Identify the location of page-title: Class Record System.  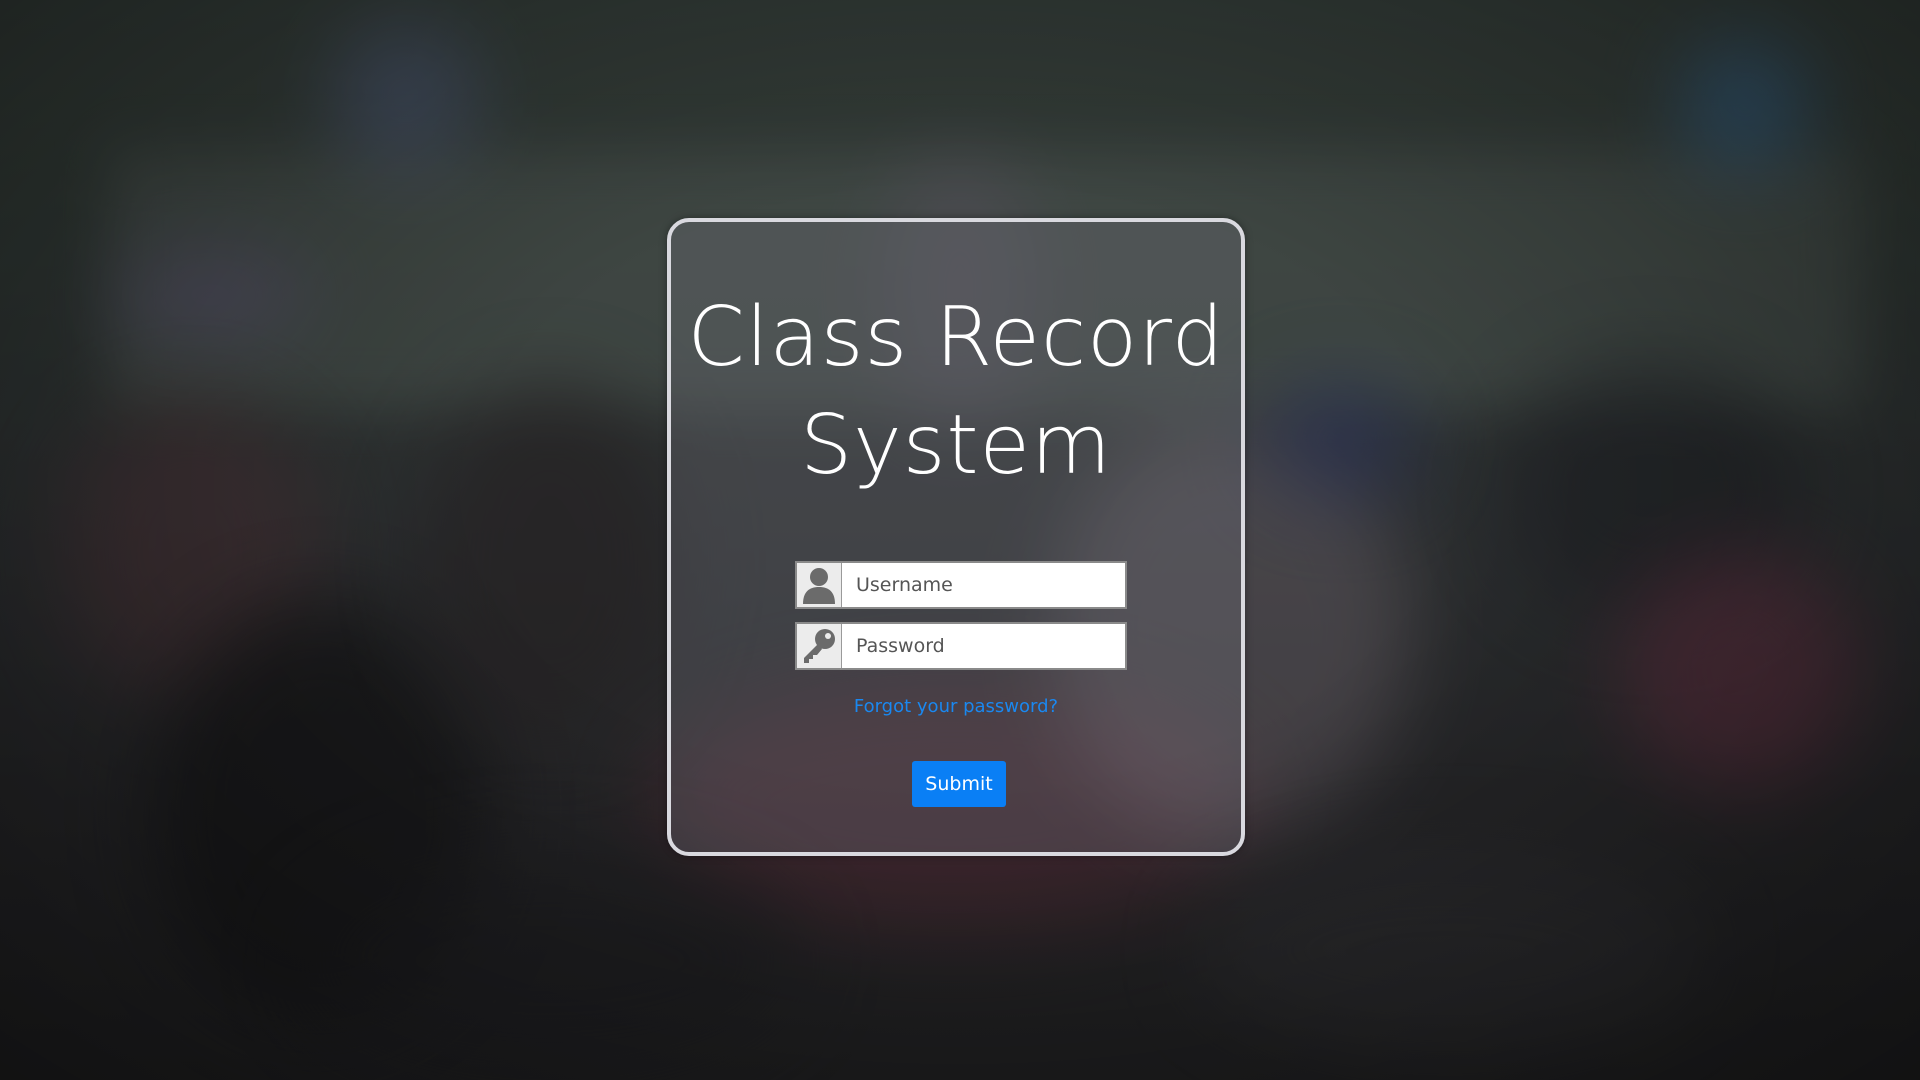
(956, 392).